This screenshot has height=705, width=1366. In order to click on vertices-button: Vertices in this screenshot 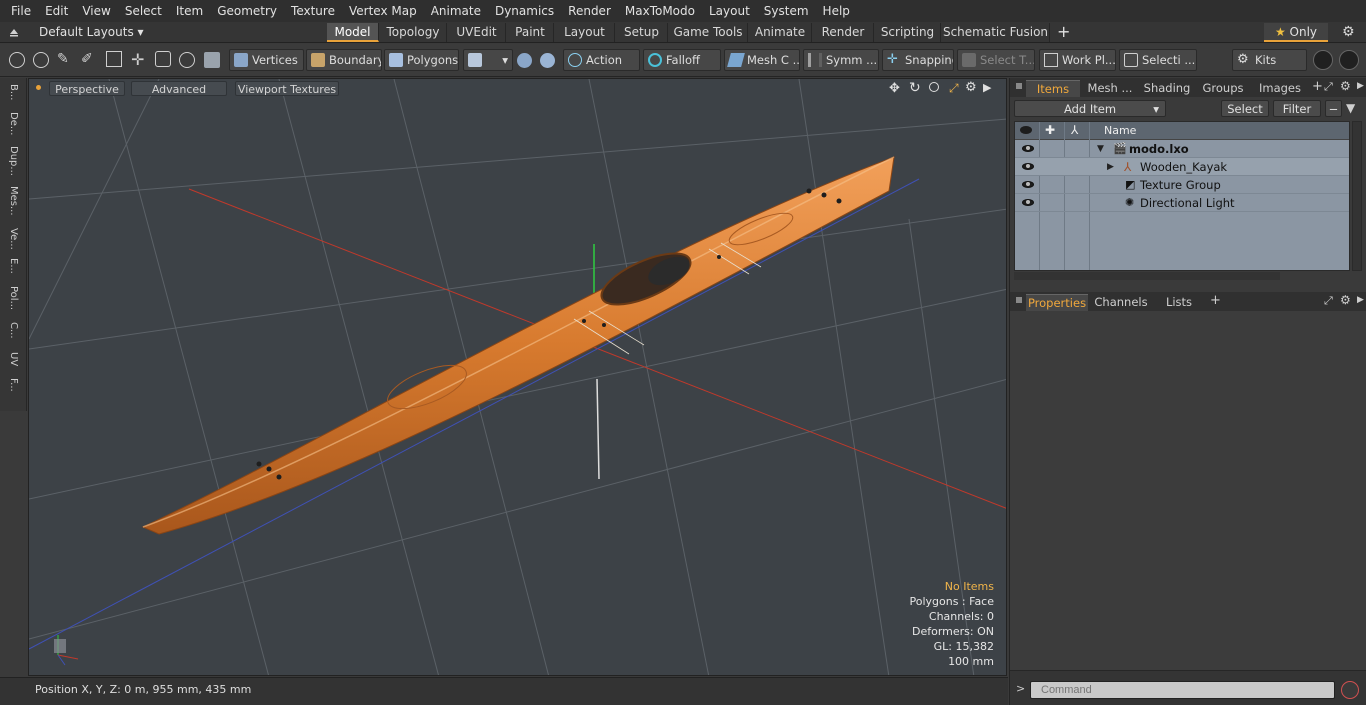, I will do `click(266, 60)`.